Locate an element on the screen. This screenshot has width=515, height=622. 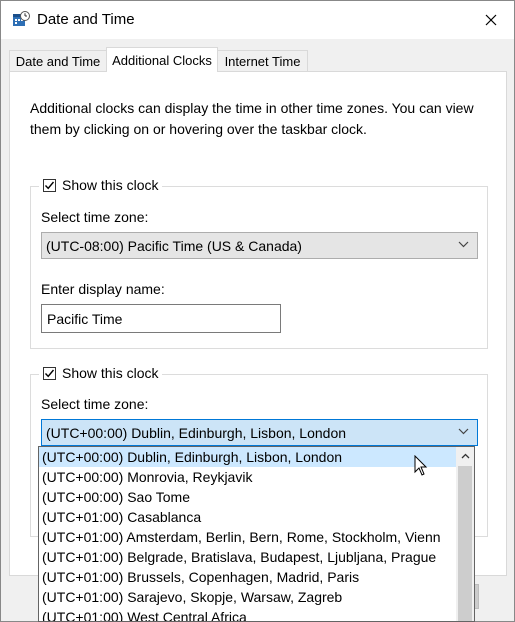
title-bar: Date and Time is located at coordinates (257, 20).